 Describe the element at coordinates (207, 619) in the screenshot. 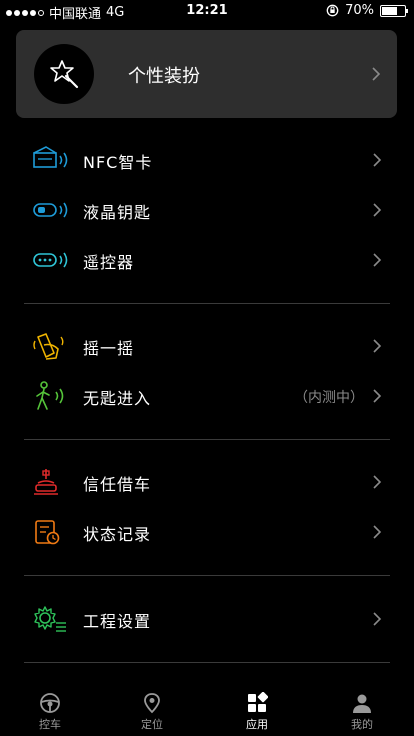

I see `menu-item-engineering-settings: 工程设置` at that location.